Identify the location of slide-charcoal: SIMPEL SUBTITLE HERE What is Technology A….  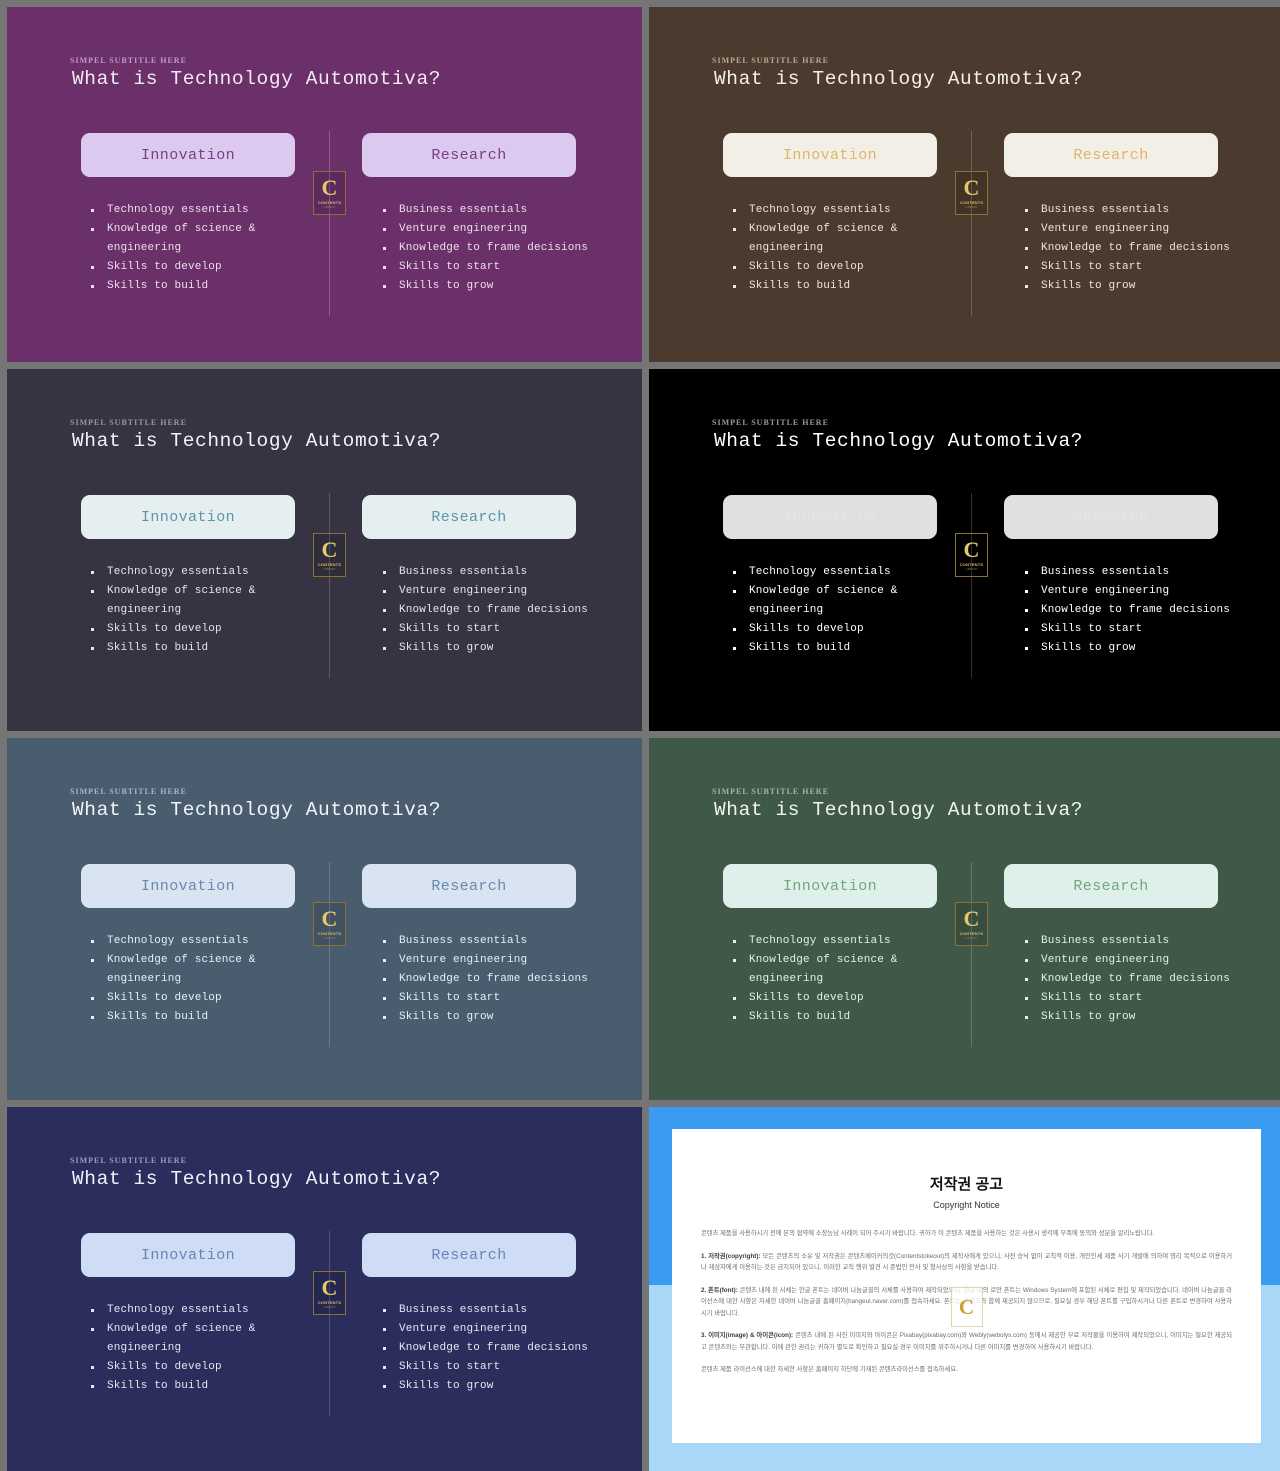
(324, 550).